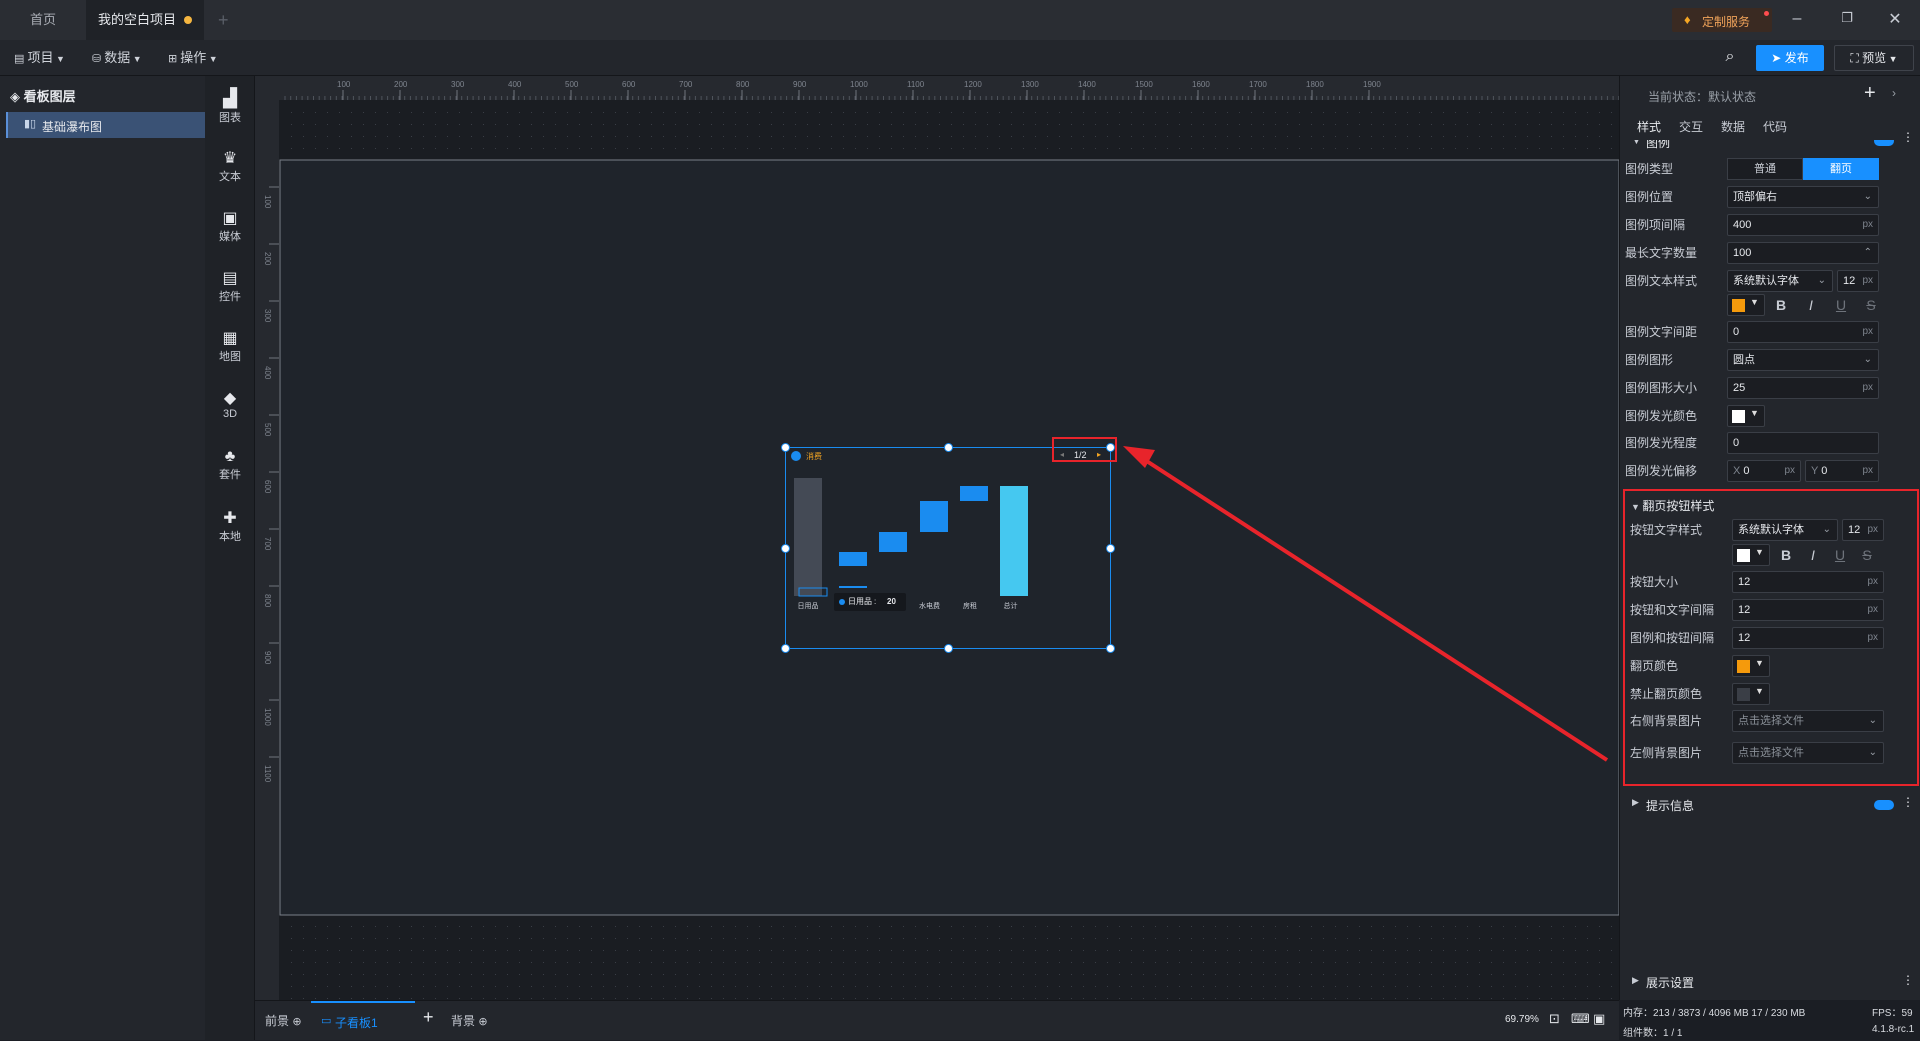 The width and height of the screenshot is (1920, 1041). What do you see at coordinates (1554, 1019) in the screenshot?
I see `fit-screen-icon: ⊡` at bounding box center [1554, 1019].